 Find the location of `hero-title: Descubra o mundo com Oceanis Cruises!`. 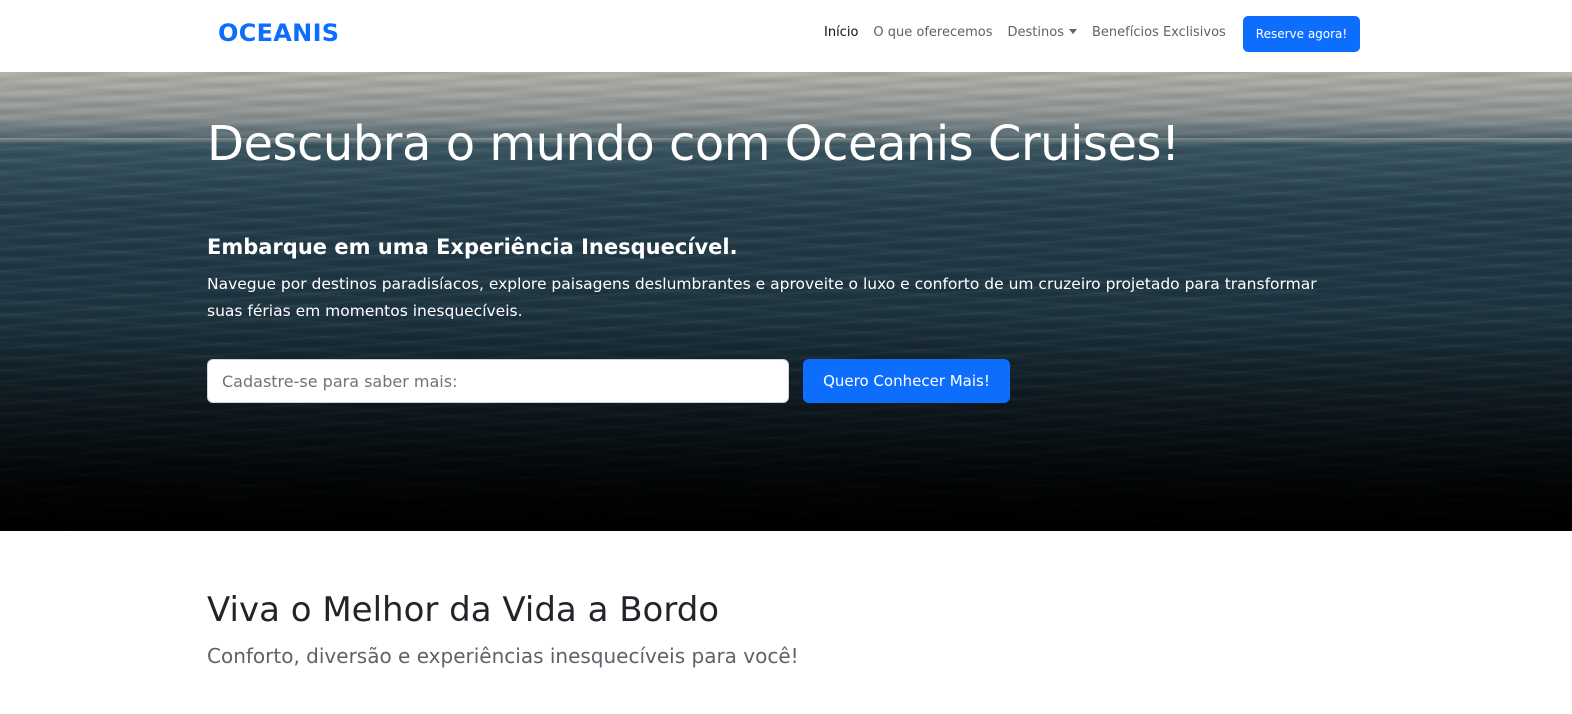

hero-title: Descubra o mundo com Oceanis Cruises! is located at coordinates (693, 144).